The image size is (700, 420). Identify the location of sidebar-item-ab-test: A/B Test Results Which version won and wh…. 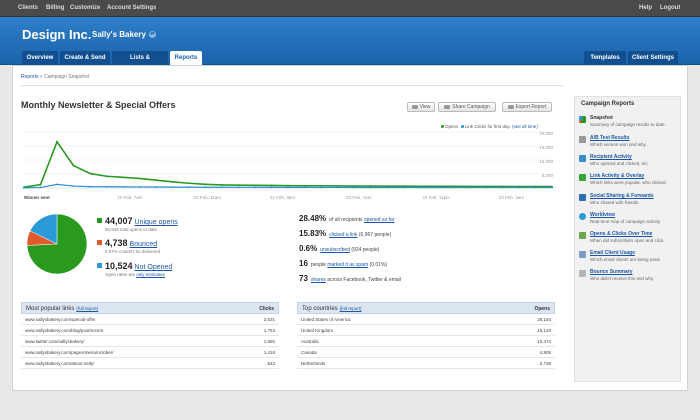
(629, 143).